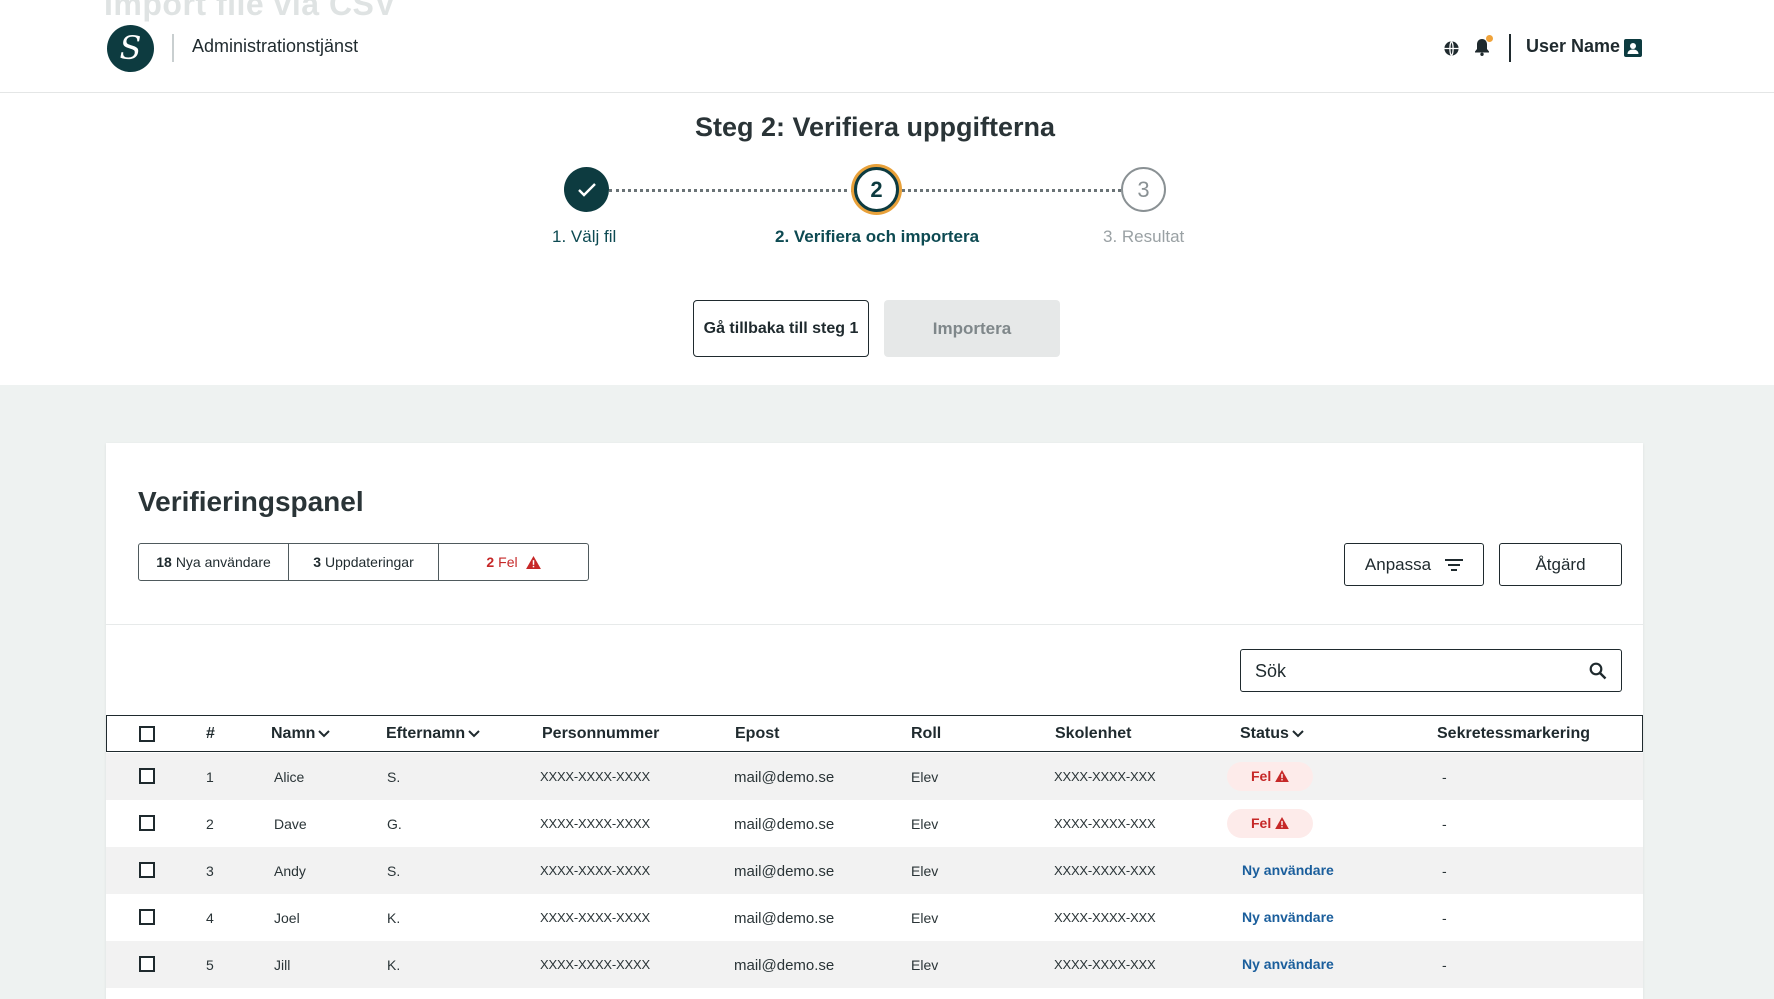  What do you see at coordinates (875, 127) in the screenshot?
I see `page-title: Steg 2: Verifiera uppgifterna` at bounding box center [875, 127].